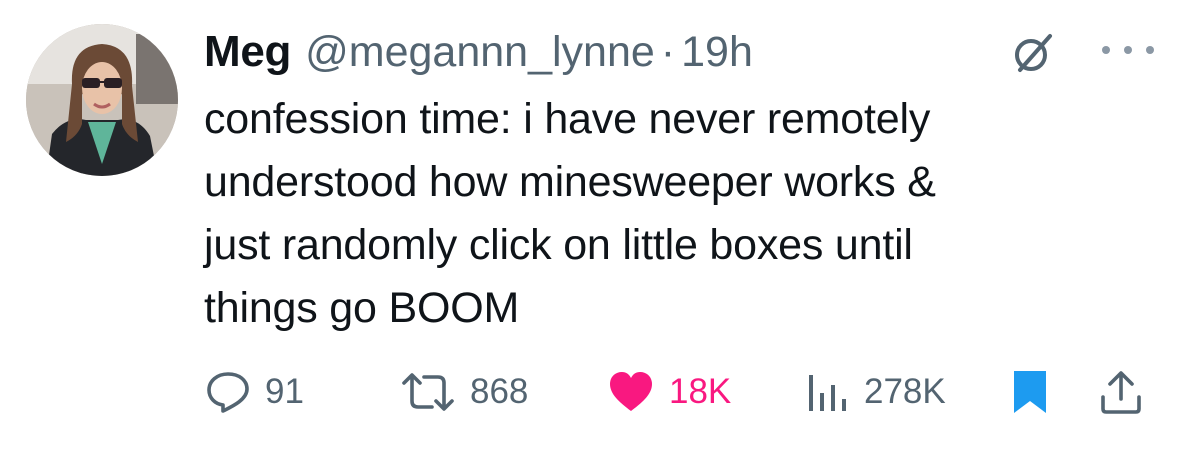 This screenshot has width=1179, height=461. I want to click on action-bar: 91 868 18K 278K, so click(589, 392).